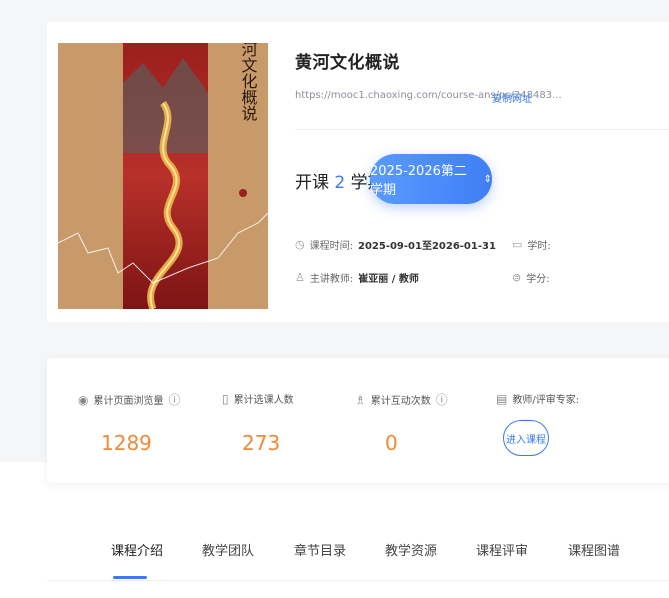 The width and height of the screenshot is (669, 598). I want to click on stat-reviewer-label: 教师/评审专家:, so click(546, 400).